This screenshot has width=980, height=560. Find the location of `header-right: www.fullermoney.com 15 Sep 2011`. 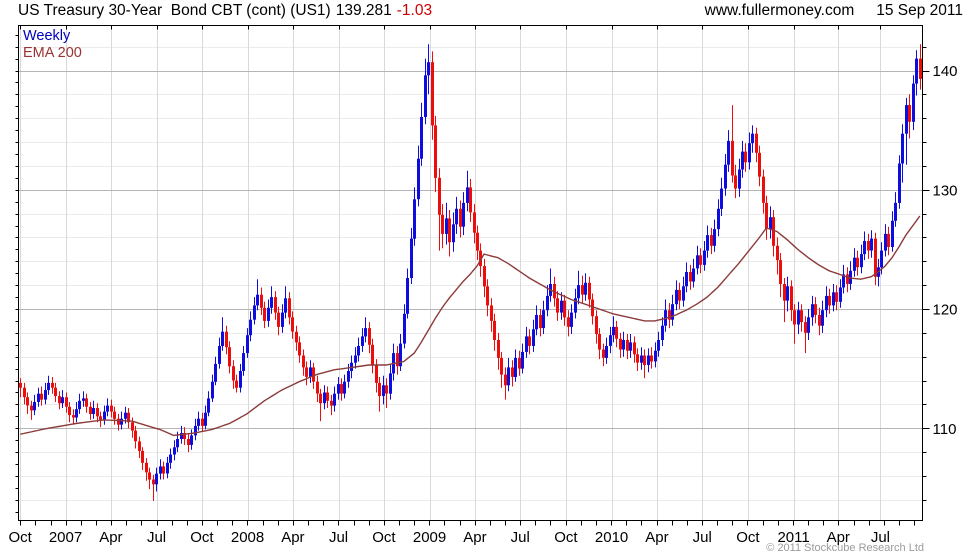

header-right: www.fullermoney.com 15 Sep 2011 is located at coordinates (834, 11).